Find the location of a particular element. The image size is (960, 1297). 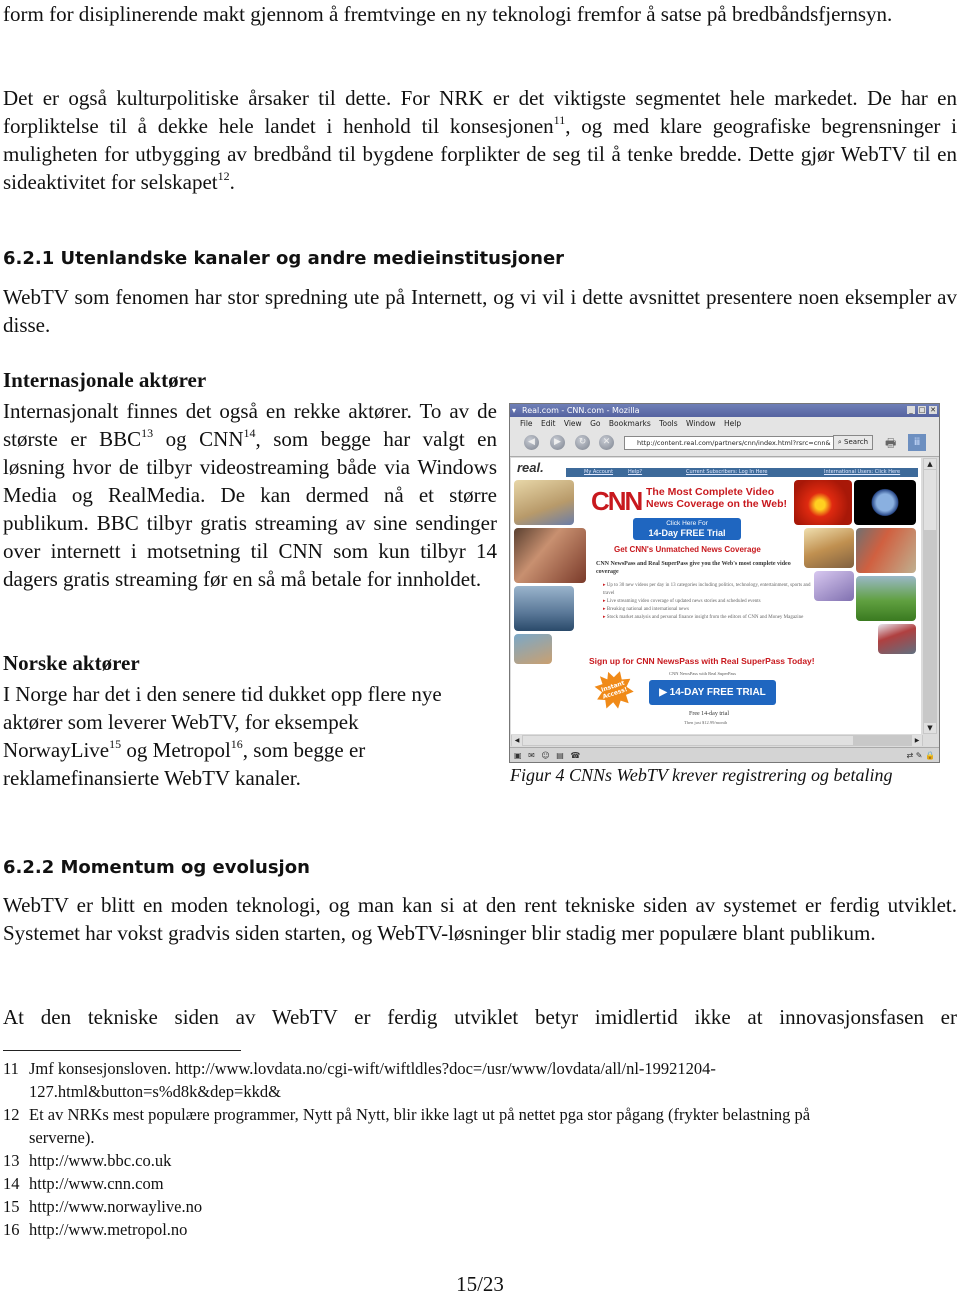

addressbook-icon: ☎ is located at coordinates (575, 755).